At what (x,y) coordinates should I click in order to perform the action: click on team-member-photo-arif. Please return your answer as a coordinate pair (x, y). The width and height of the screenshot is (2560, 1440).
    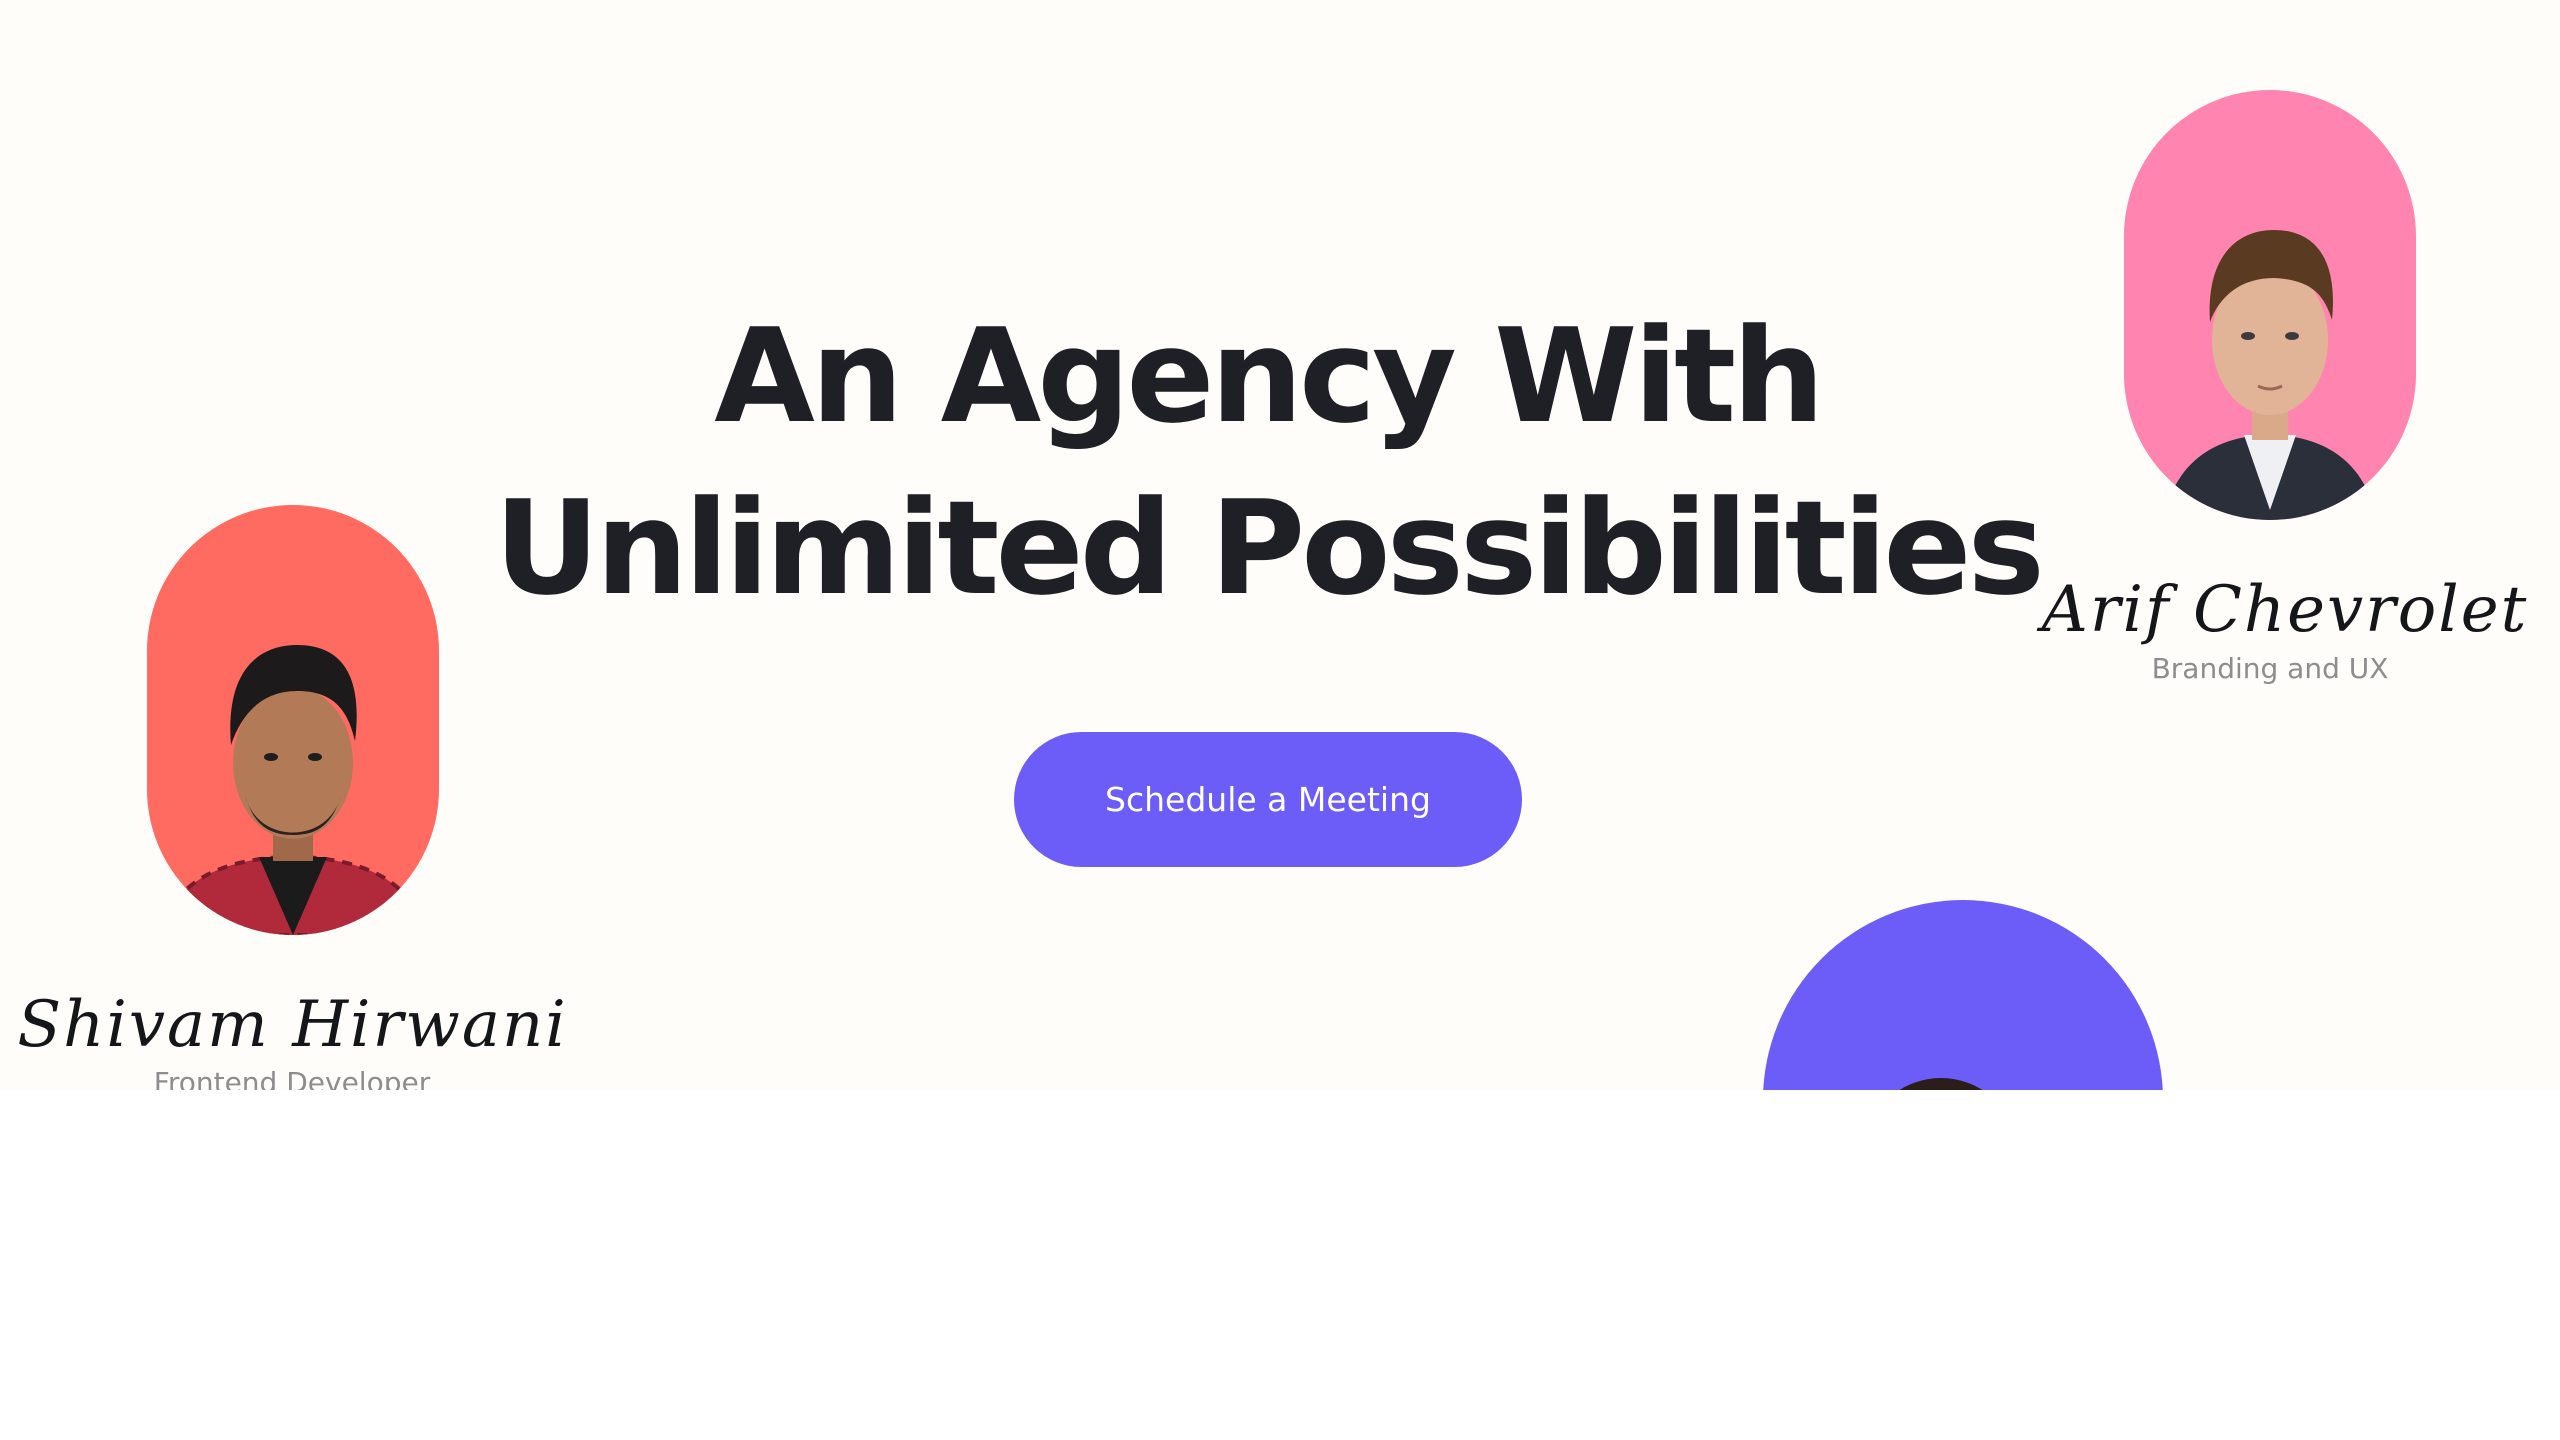
    Looking at the image, I should click on (2270, 305).